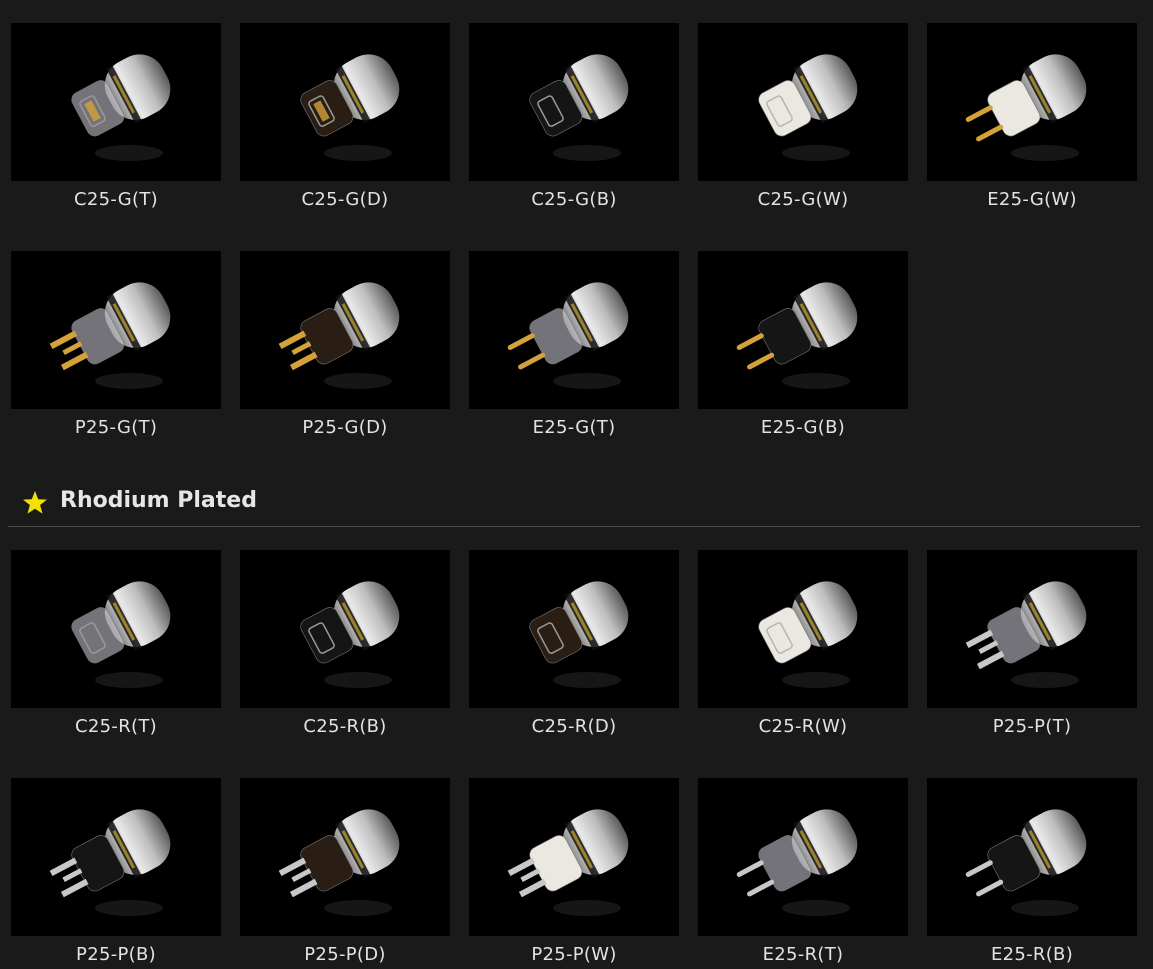  What do you see at coordinates (35, 502) in the screenshot?
I see `star-icon` at bounding box center [35, 502].